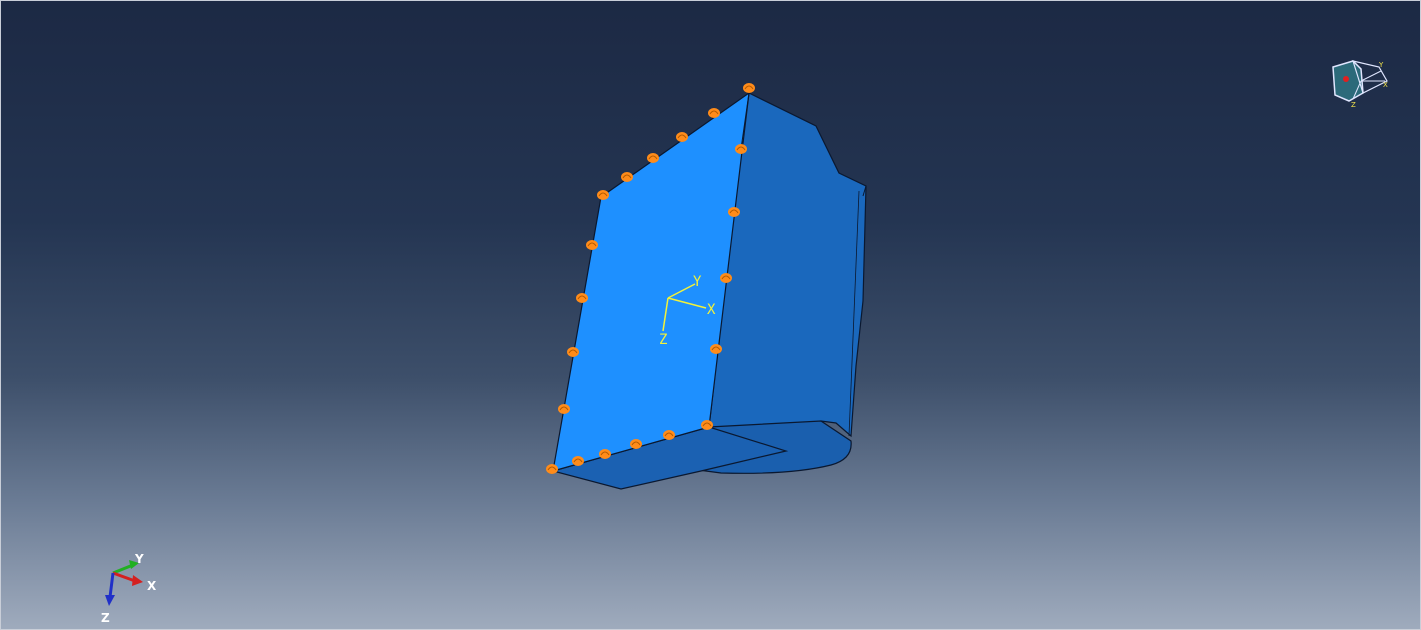 The width and height of the screenshot is (1421, 630). I want to click on local-csys-x-label: X, so click(711, 310).